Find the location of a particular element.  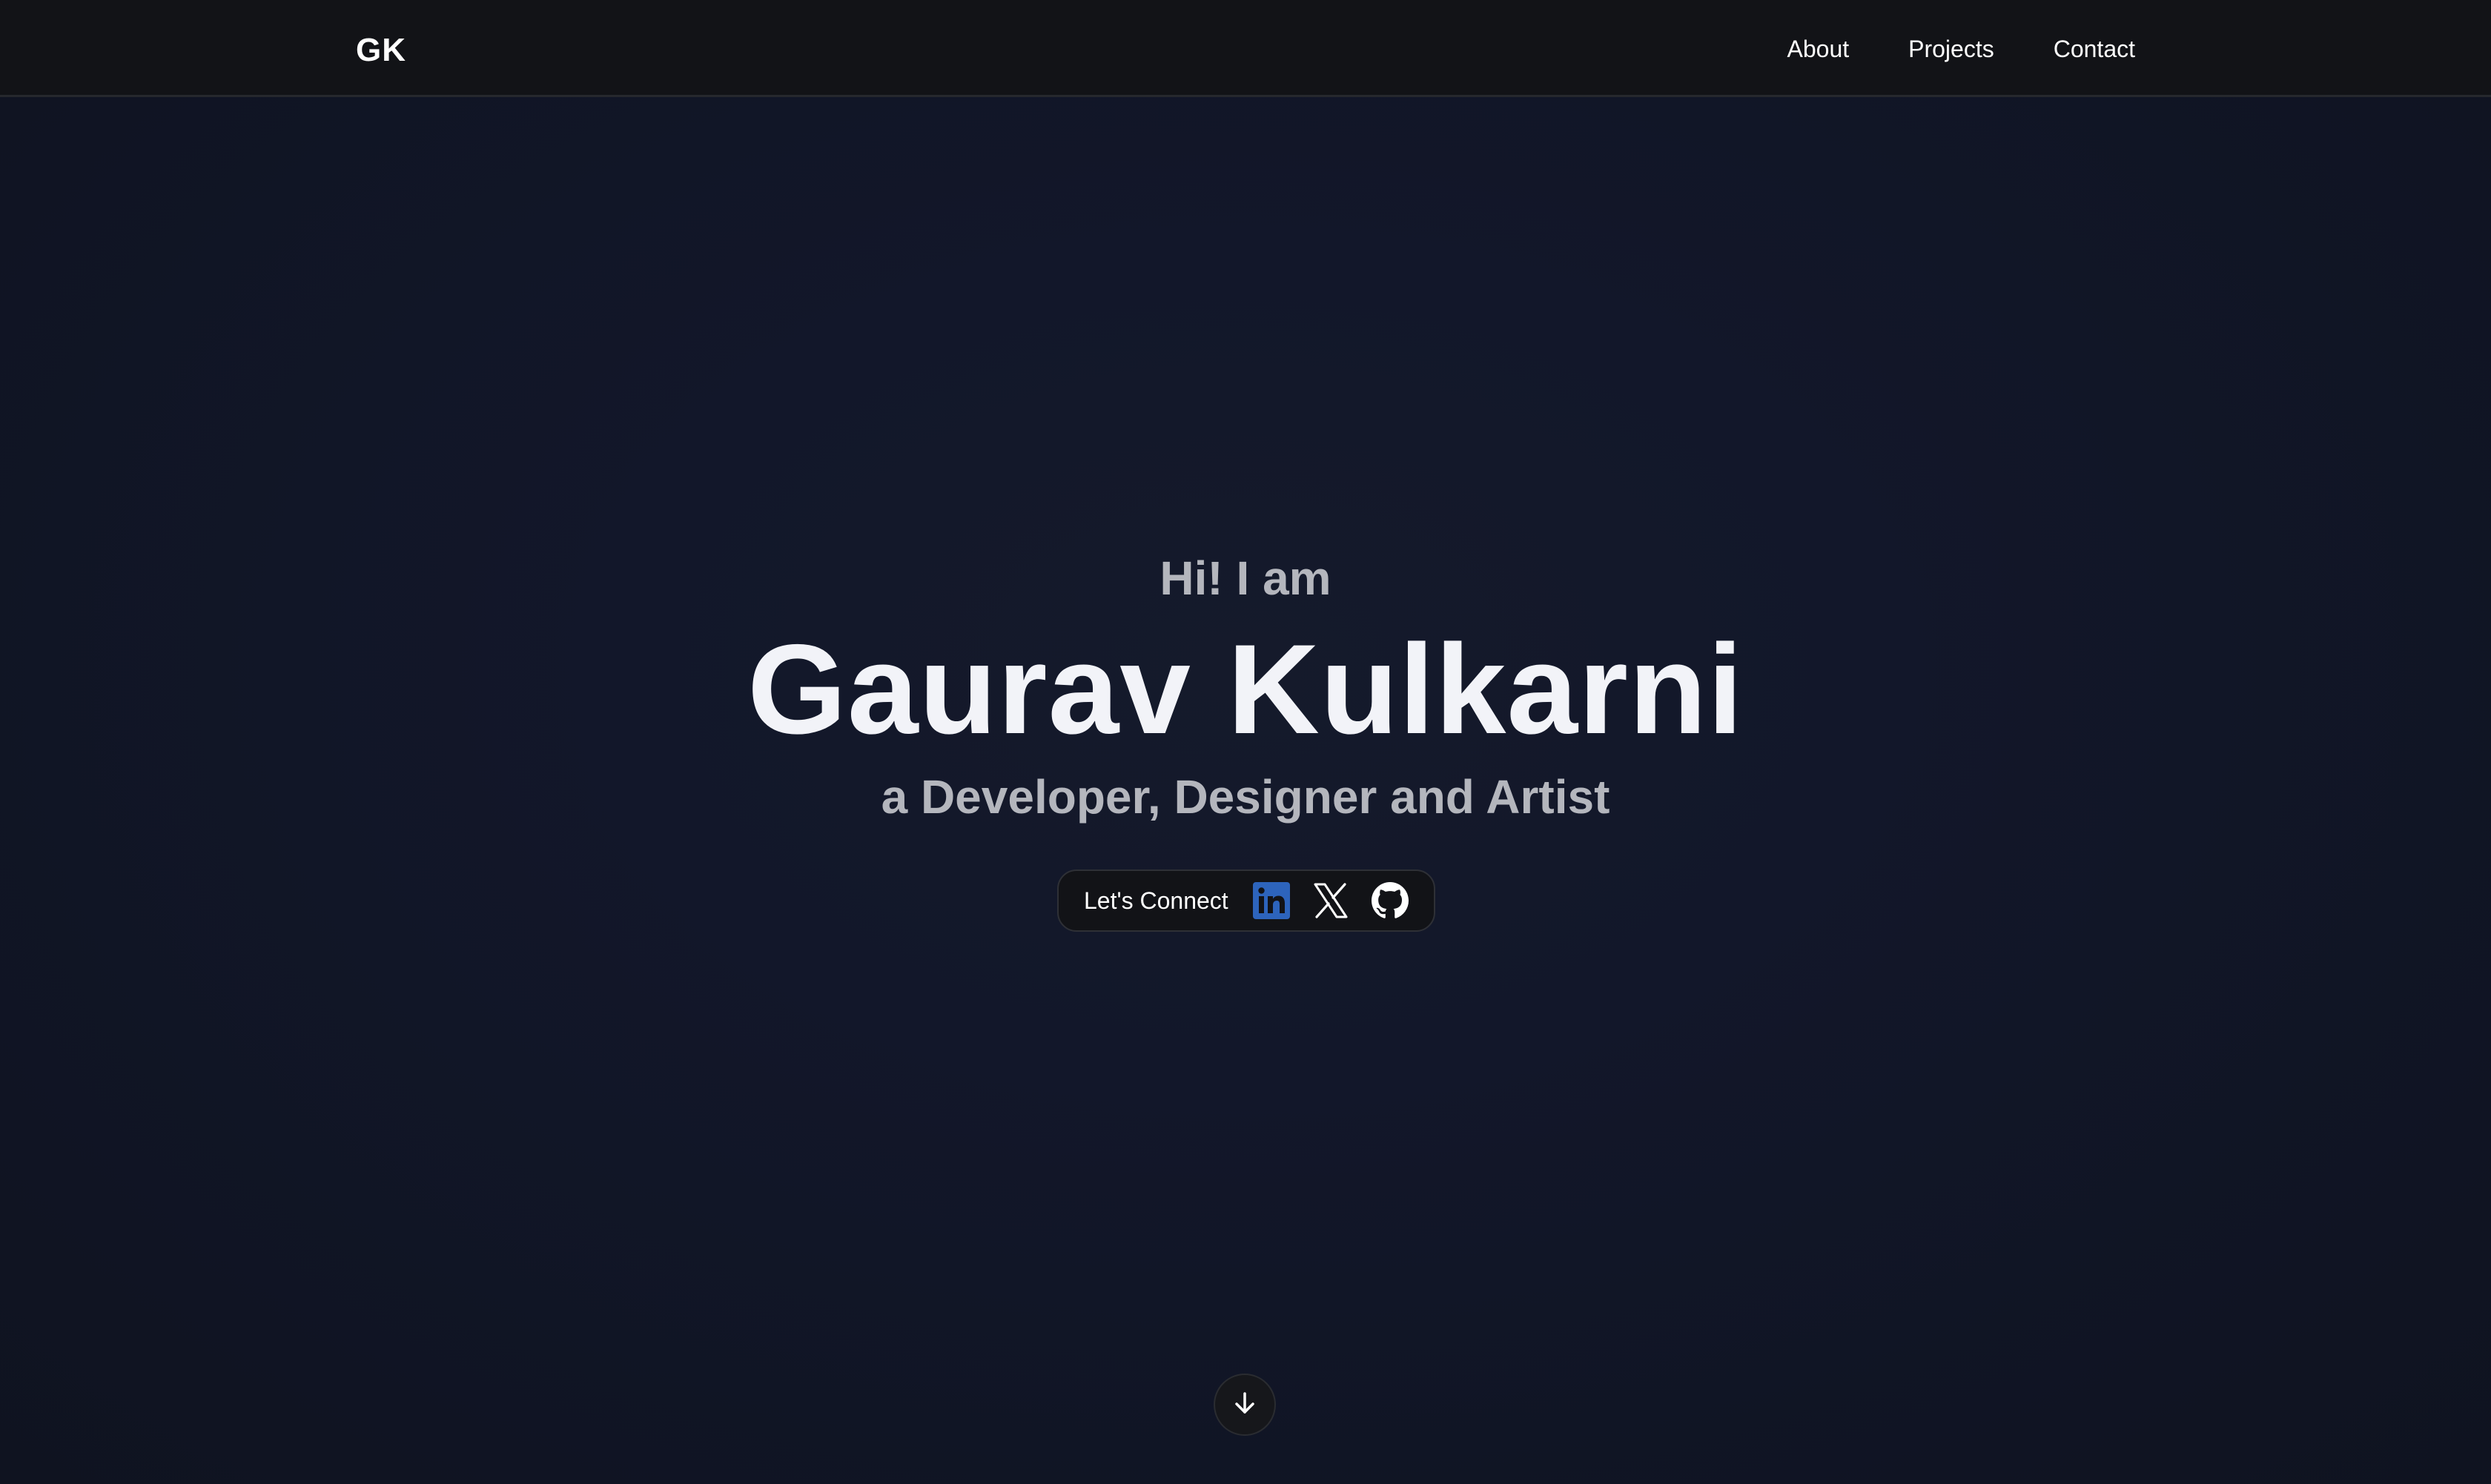

nav-link-projects: Projects is located at coordinates (1951, 49).